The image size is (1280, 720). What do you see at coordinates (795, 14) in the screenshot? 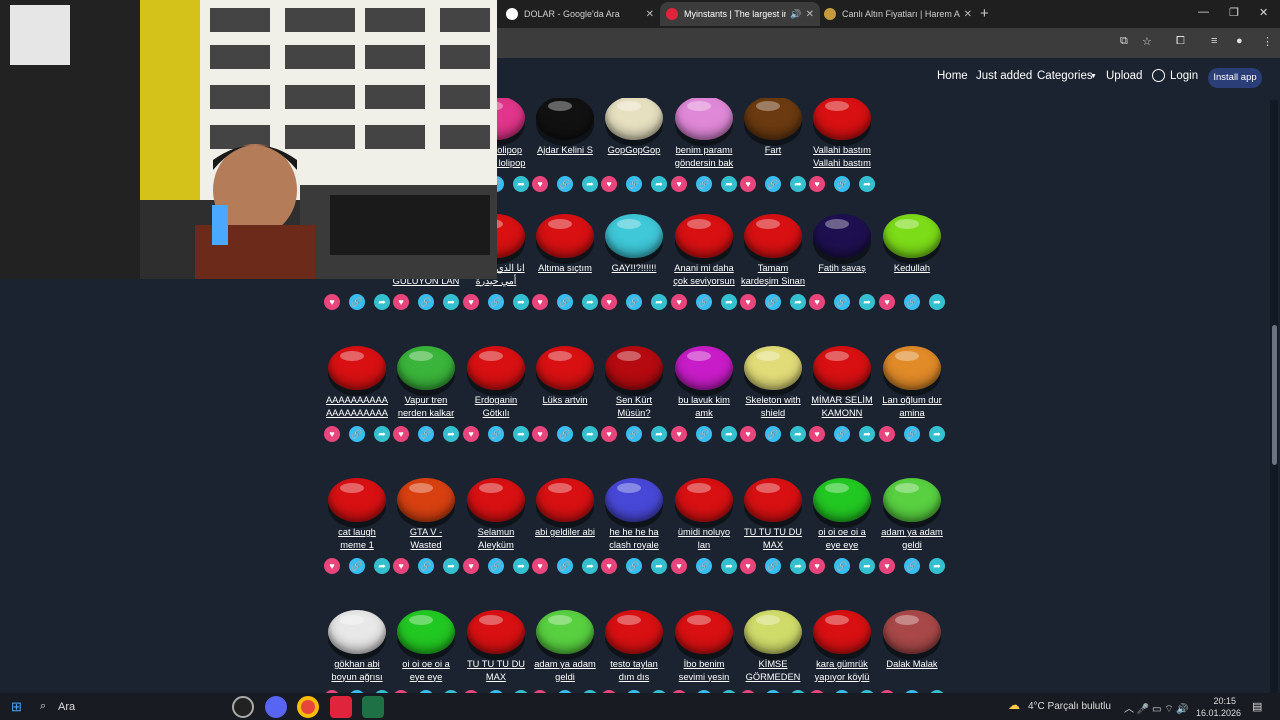
I see `speaker-icon: 🔊` at bounding box center [795, 14].